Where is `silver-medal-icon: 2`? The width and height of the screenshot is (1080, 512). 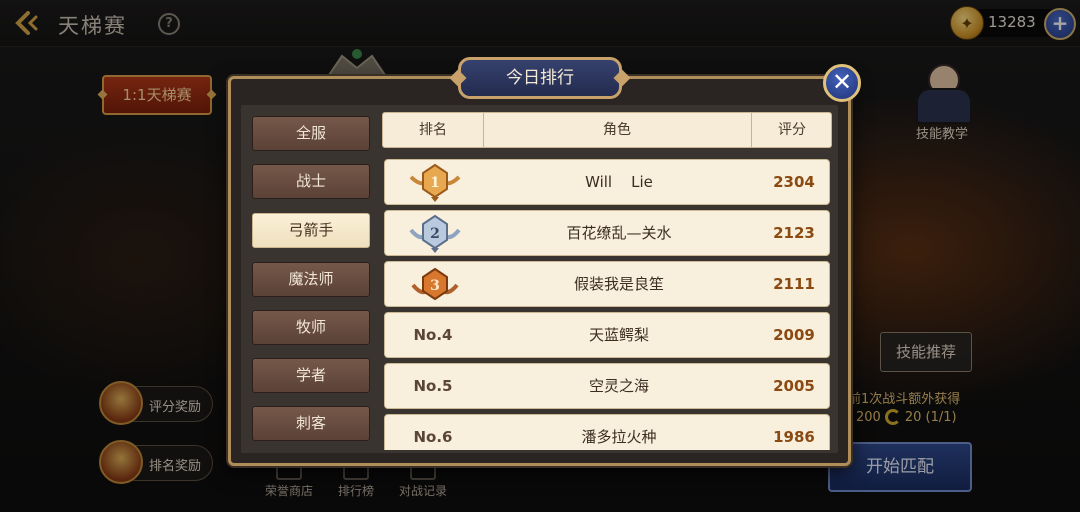
silver-medal-icon: 2 is located at coordinates (435, 233).